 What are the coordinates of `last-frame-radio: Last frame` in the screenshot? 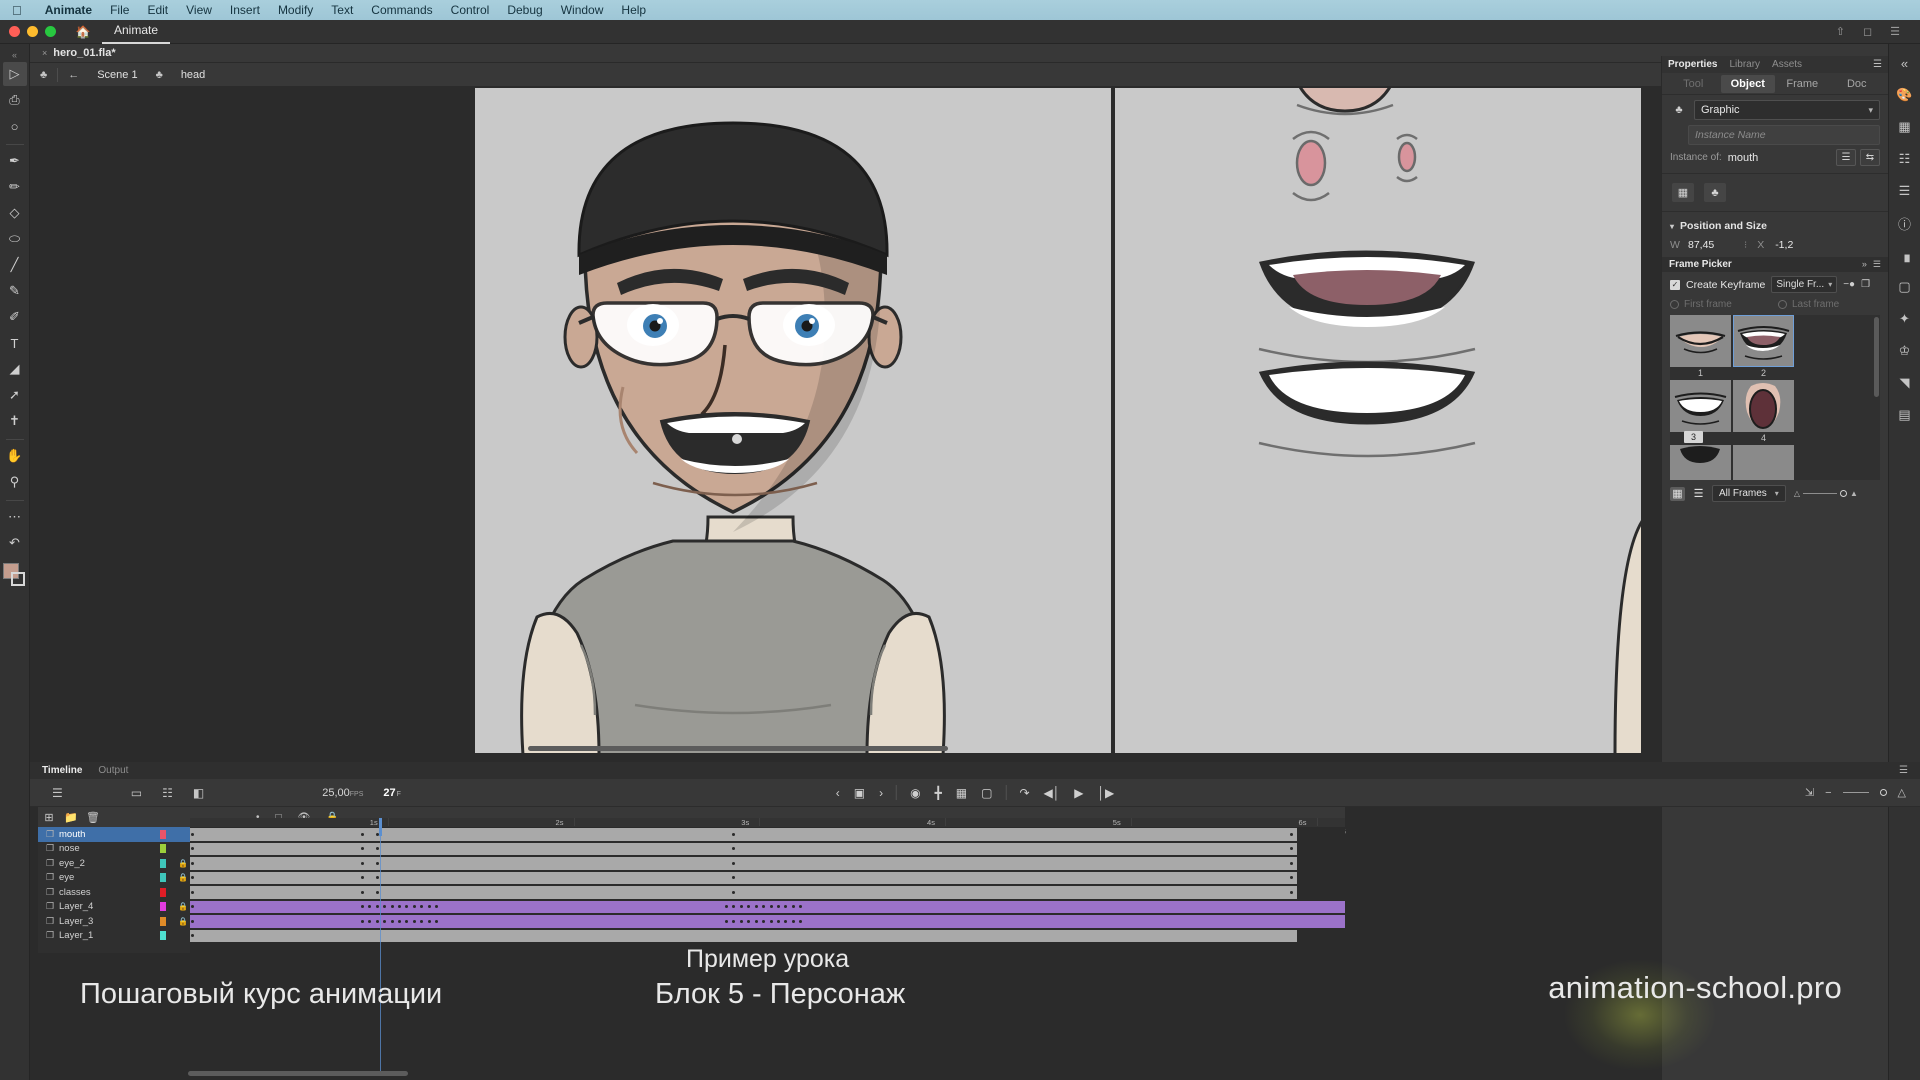 It's located at (1829, 304).